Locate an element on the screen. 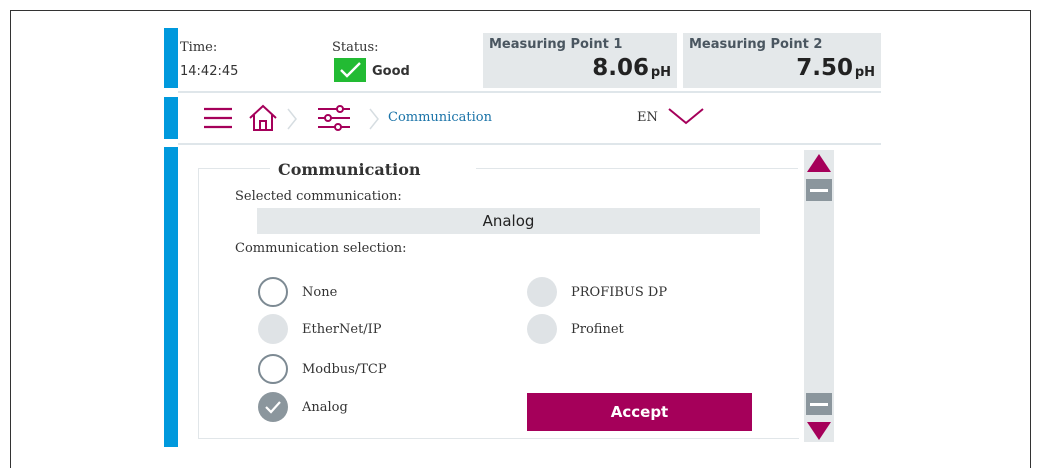 The width and height of the screenshot is (1041, 468). measuring-point-1-unit: pH is located at coordinates (660, 72).